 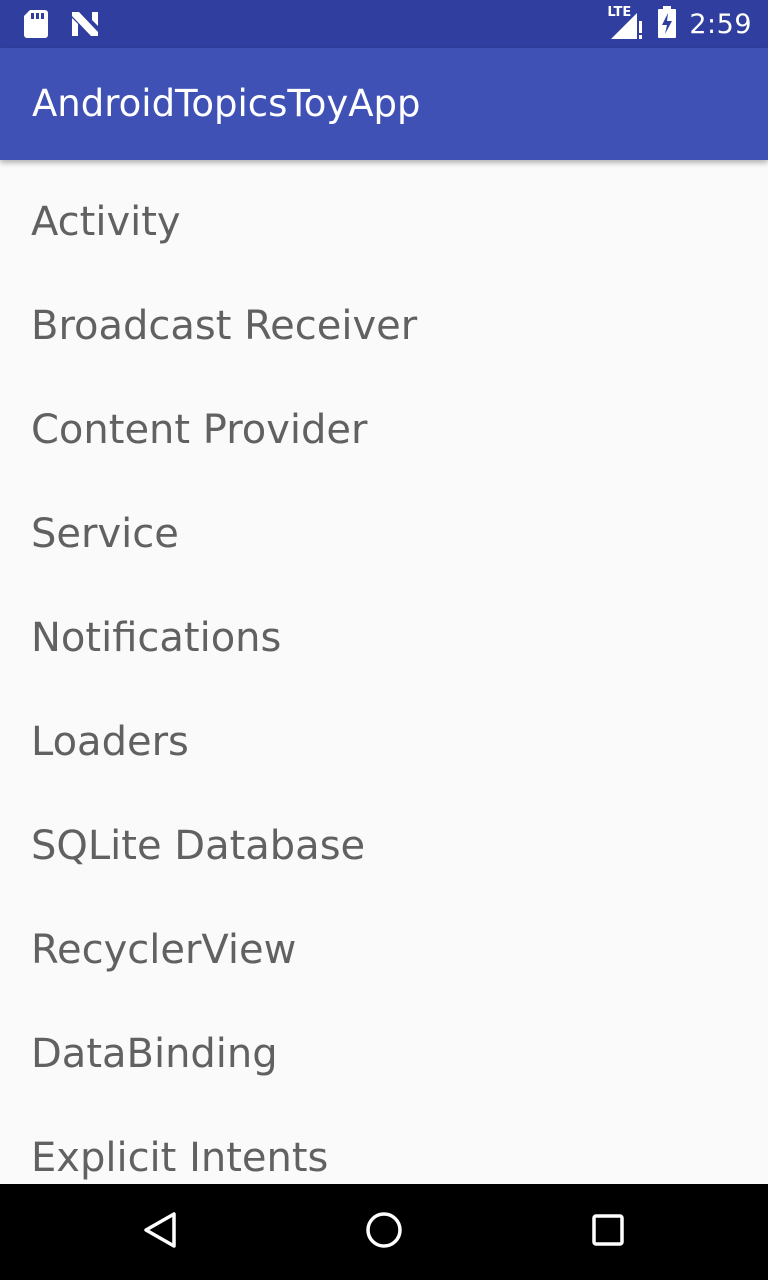 I want to click on app-bar: AndroidTopicsToyApp, so click(x=384, y=104).